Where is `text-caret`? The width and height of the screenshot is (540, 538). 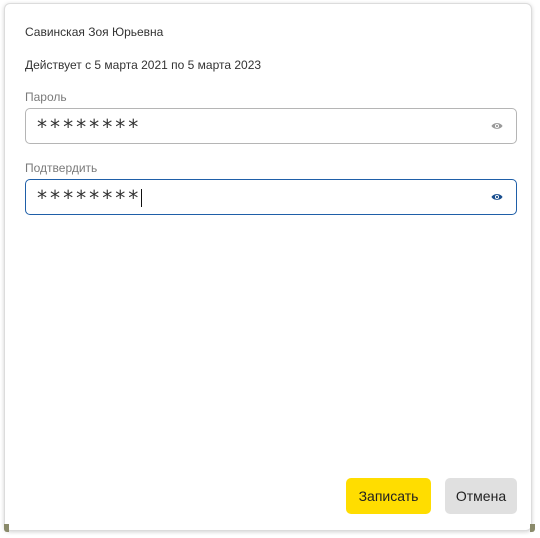
text-caret is located at coordinates (142, 198).